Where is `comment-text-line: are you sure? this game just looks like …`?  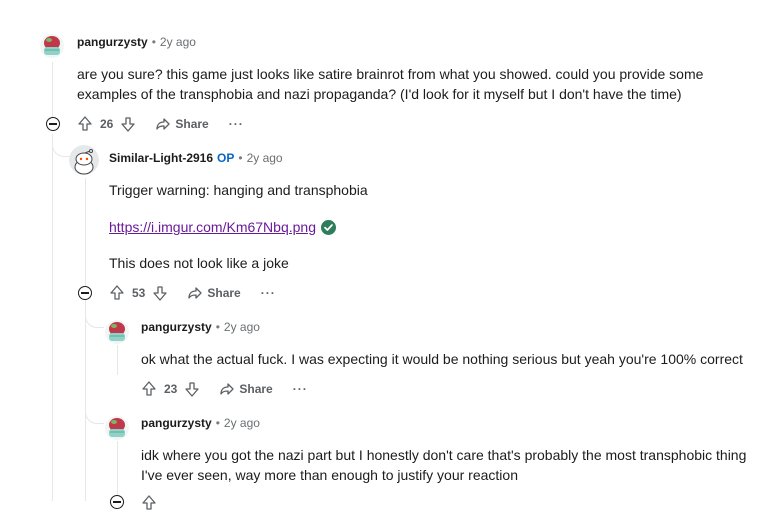
comment-text-line: are you sure? this game just looks like … is located at coordinates (390, 74).